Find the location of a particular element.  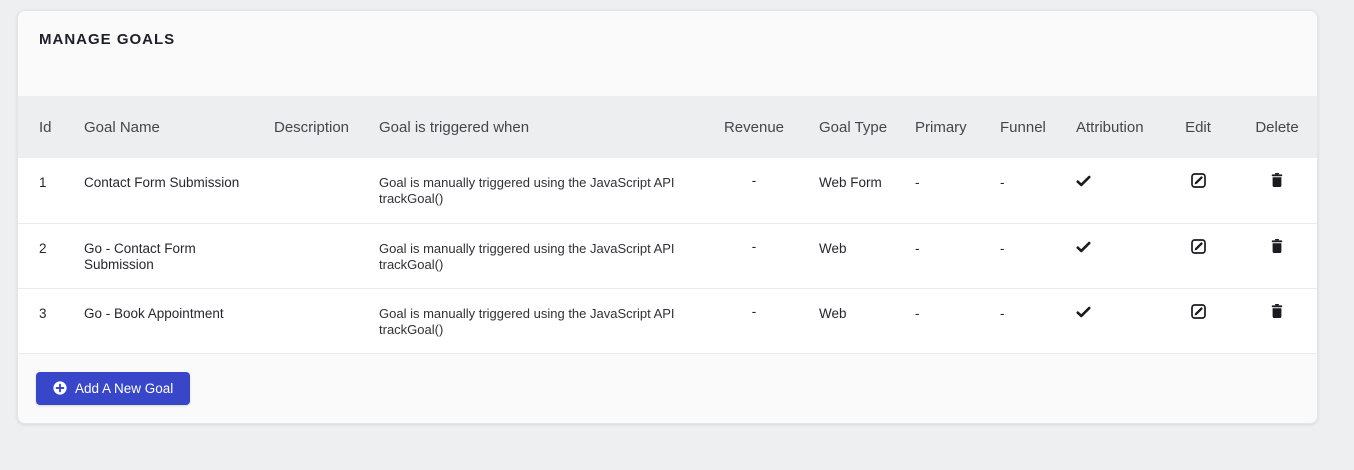

goal-id: 1 is located at coordinates (43, 182).